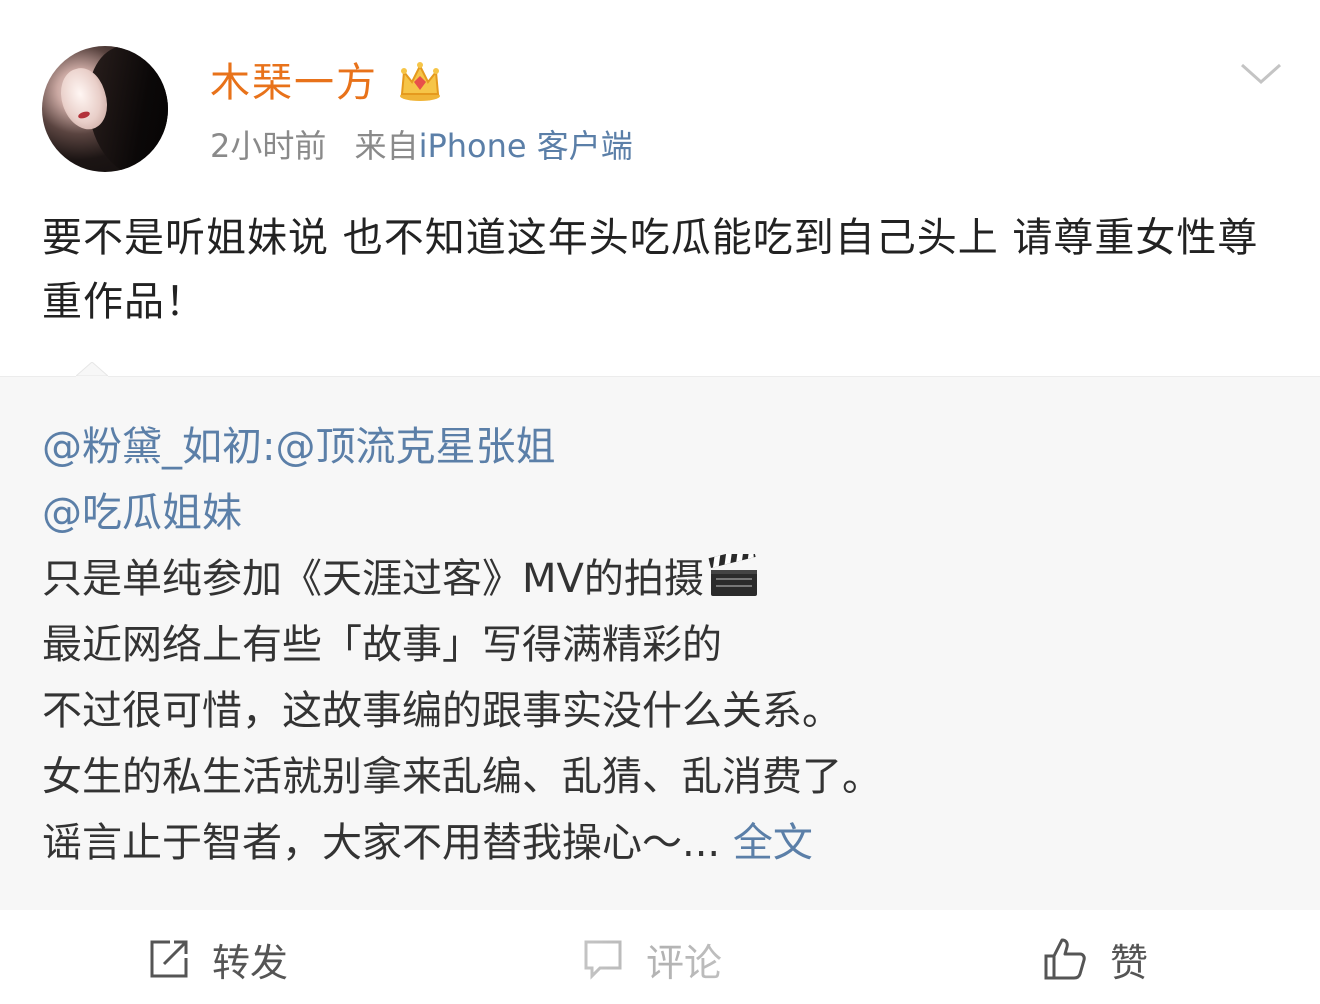 The width and height of the screenshot is (1320, 1004). I want to click on like-button: 赞, so click(1095, 959).